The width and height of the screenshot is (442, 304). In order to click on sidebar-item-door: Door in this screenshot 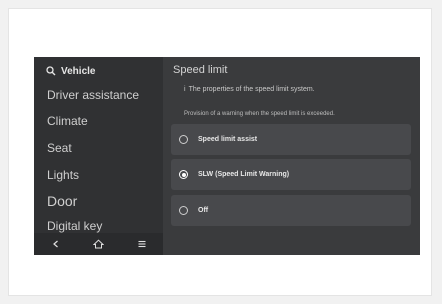, I will do `click(62, 201)`.